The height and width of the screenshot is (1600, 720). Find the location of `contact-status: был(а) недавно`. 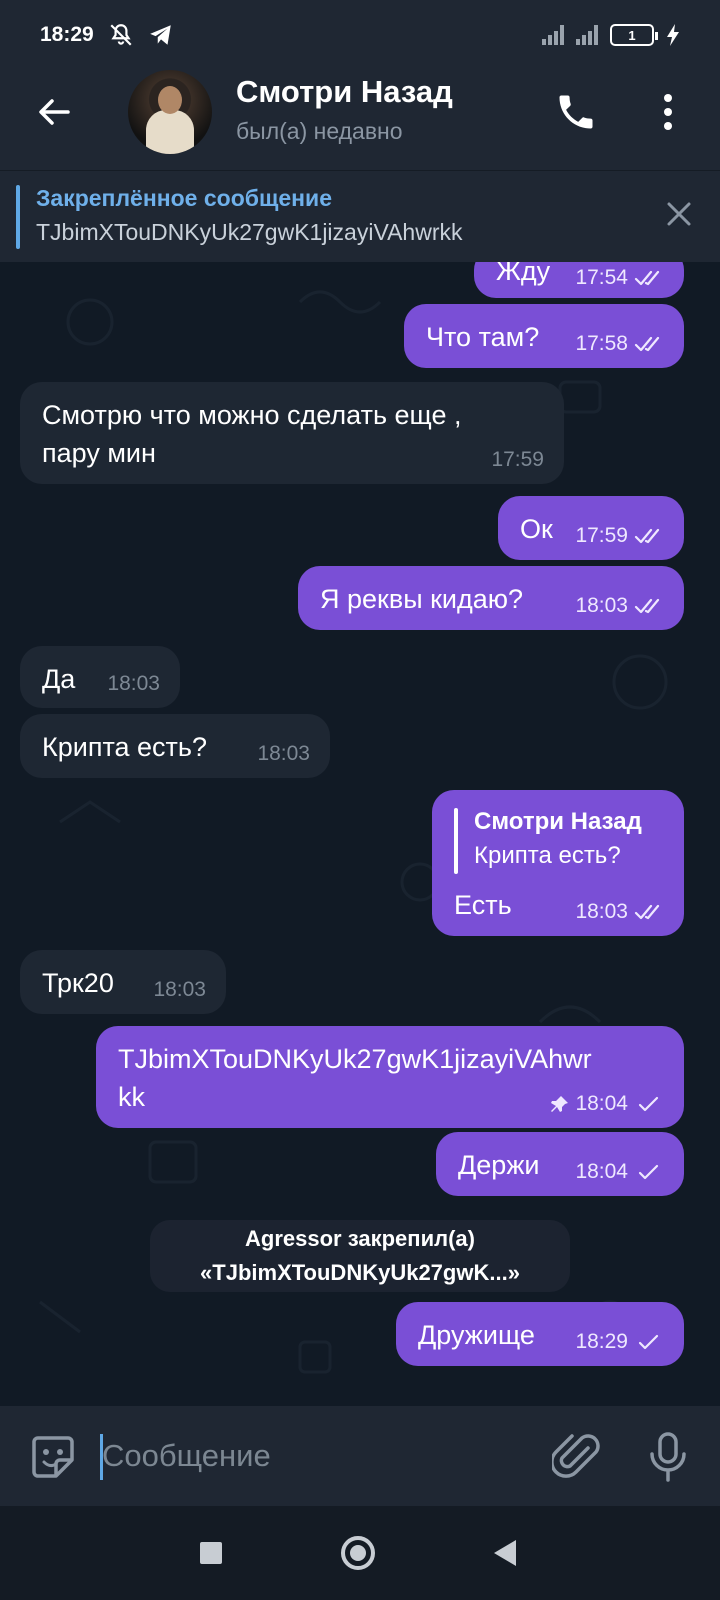

contact-status: был(а) недавно is located at coordinates (319, 131).